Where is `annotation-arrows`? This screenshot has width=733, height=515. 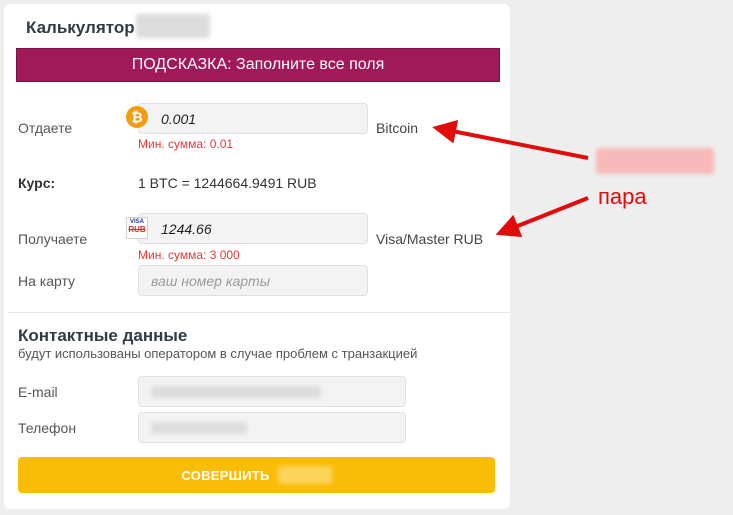 annotation-arrows is located at coordinates (510, 178).